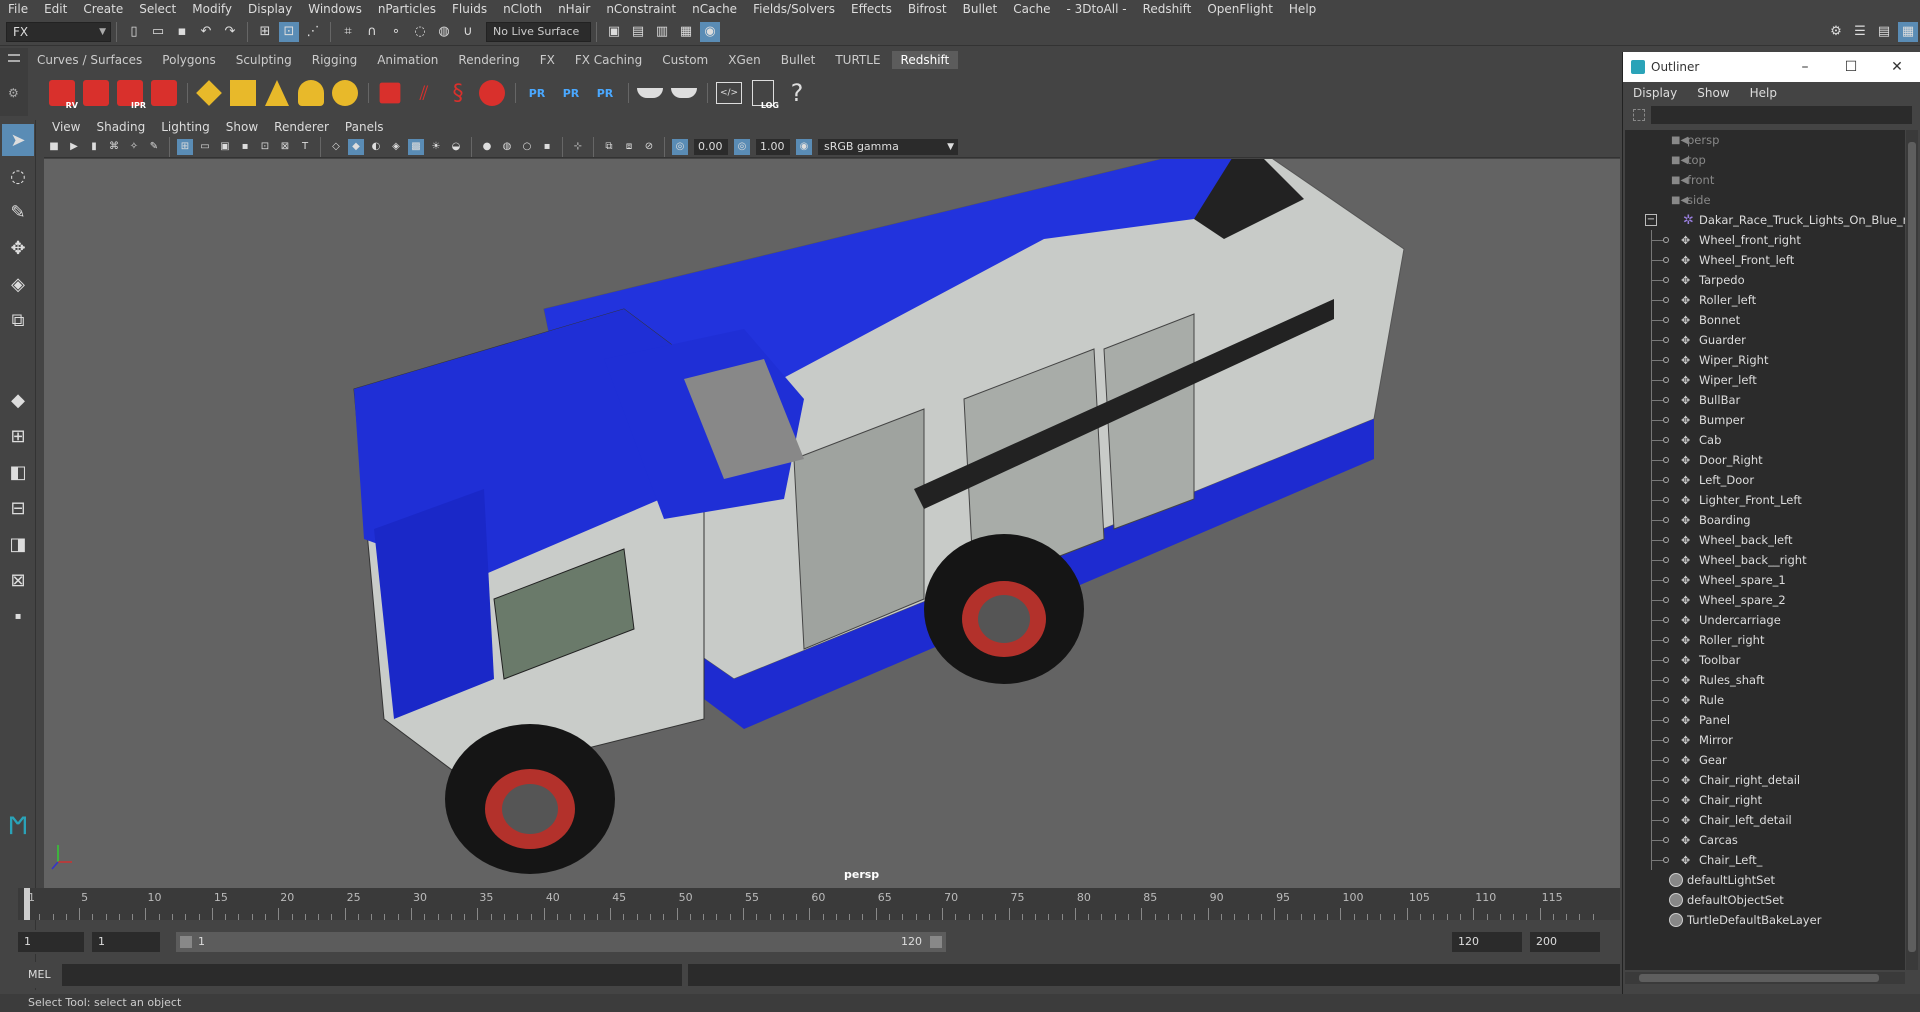 Image resolution: width=1920 pixels, height=1012 pixels. Describe the element at coordinates (980, 9) in the screenshot. I see `menu-item: Bullet` at that location.